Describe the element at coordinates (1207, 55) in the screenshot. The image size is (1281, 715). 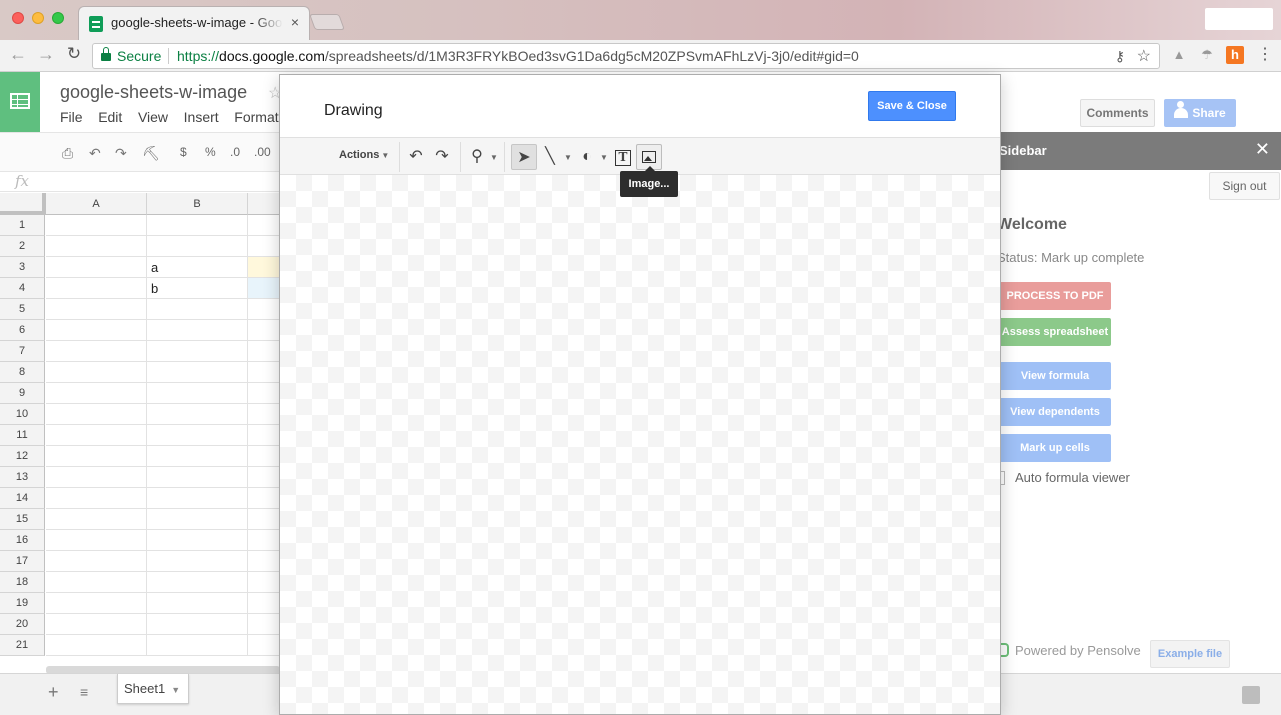
I see `palm-extension-icon: ☂` at that location.